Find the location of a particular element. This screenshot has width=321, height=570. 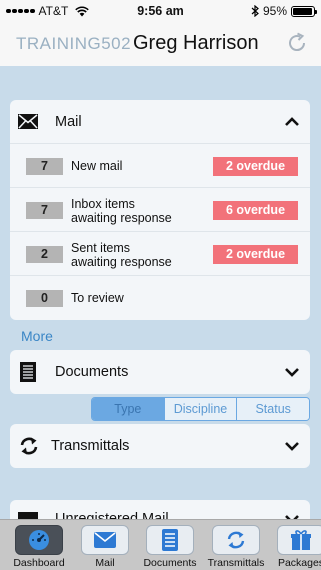

tab-documents: Documents is located at coordinates (170, 545).